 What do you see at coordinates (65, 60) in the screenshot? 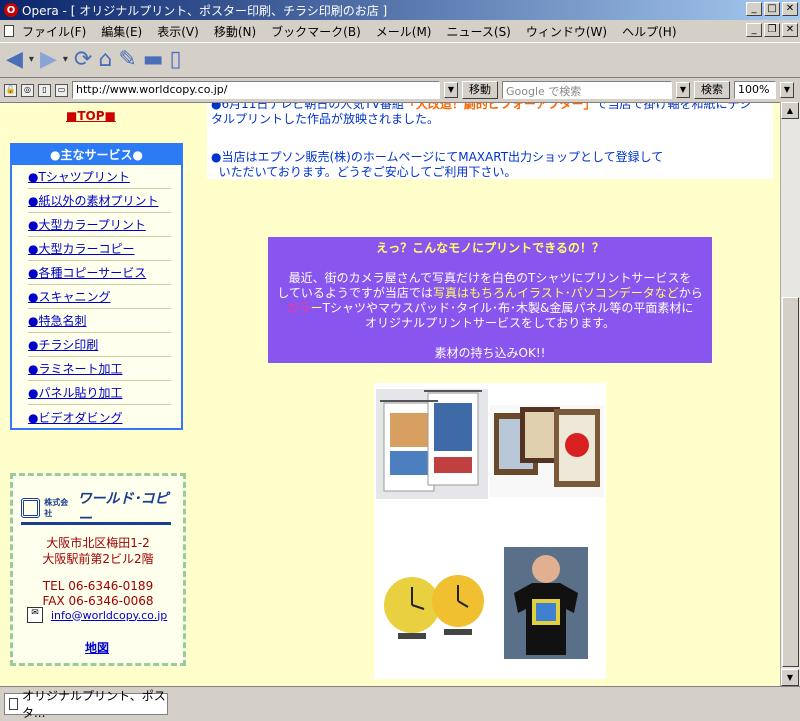
I see `forward-dropdown-icon: ▾` at bounding box center [65, 60].